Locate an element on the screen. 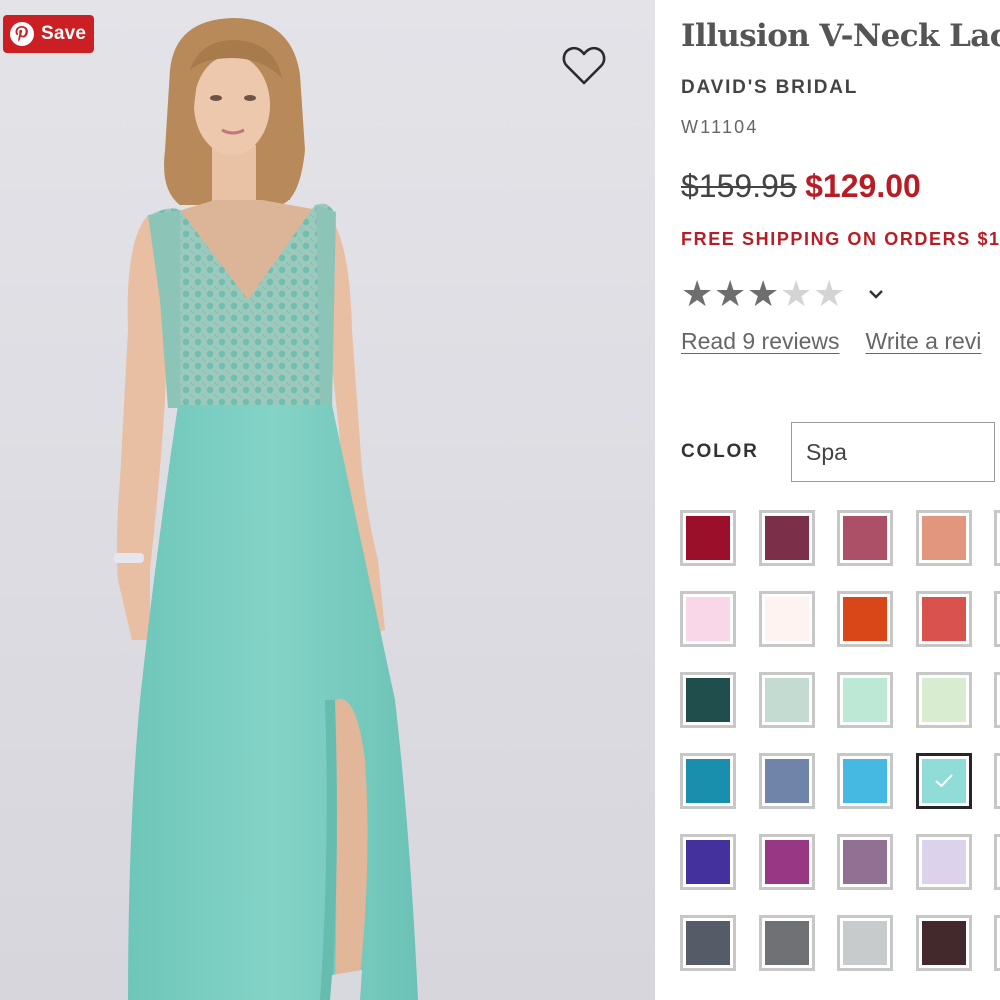  chevron-down-icon is located at coordinates (876, 294).